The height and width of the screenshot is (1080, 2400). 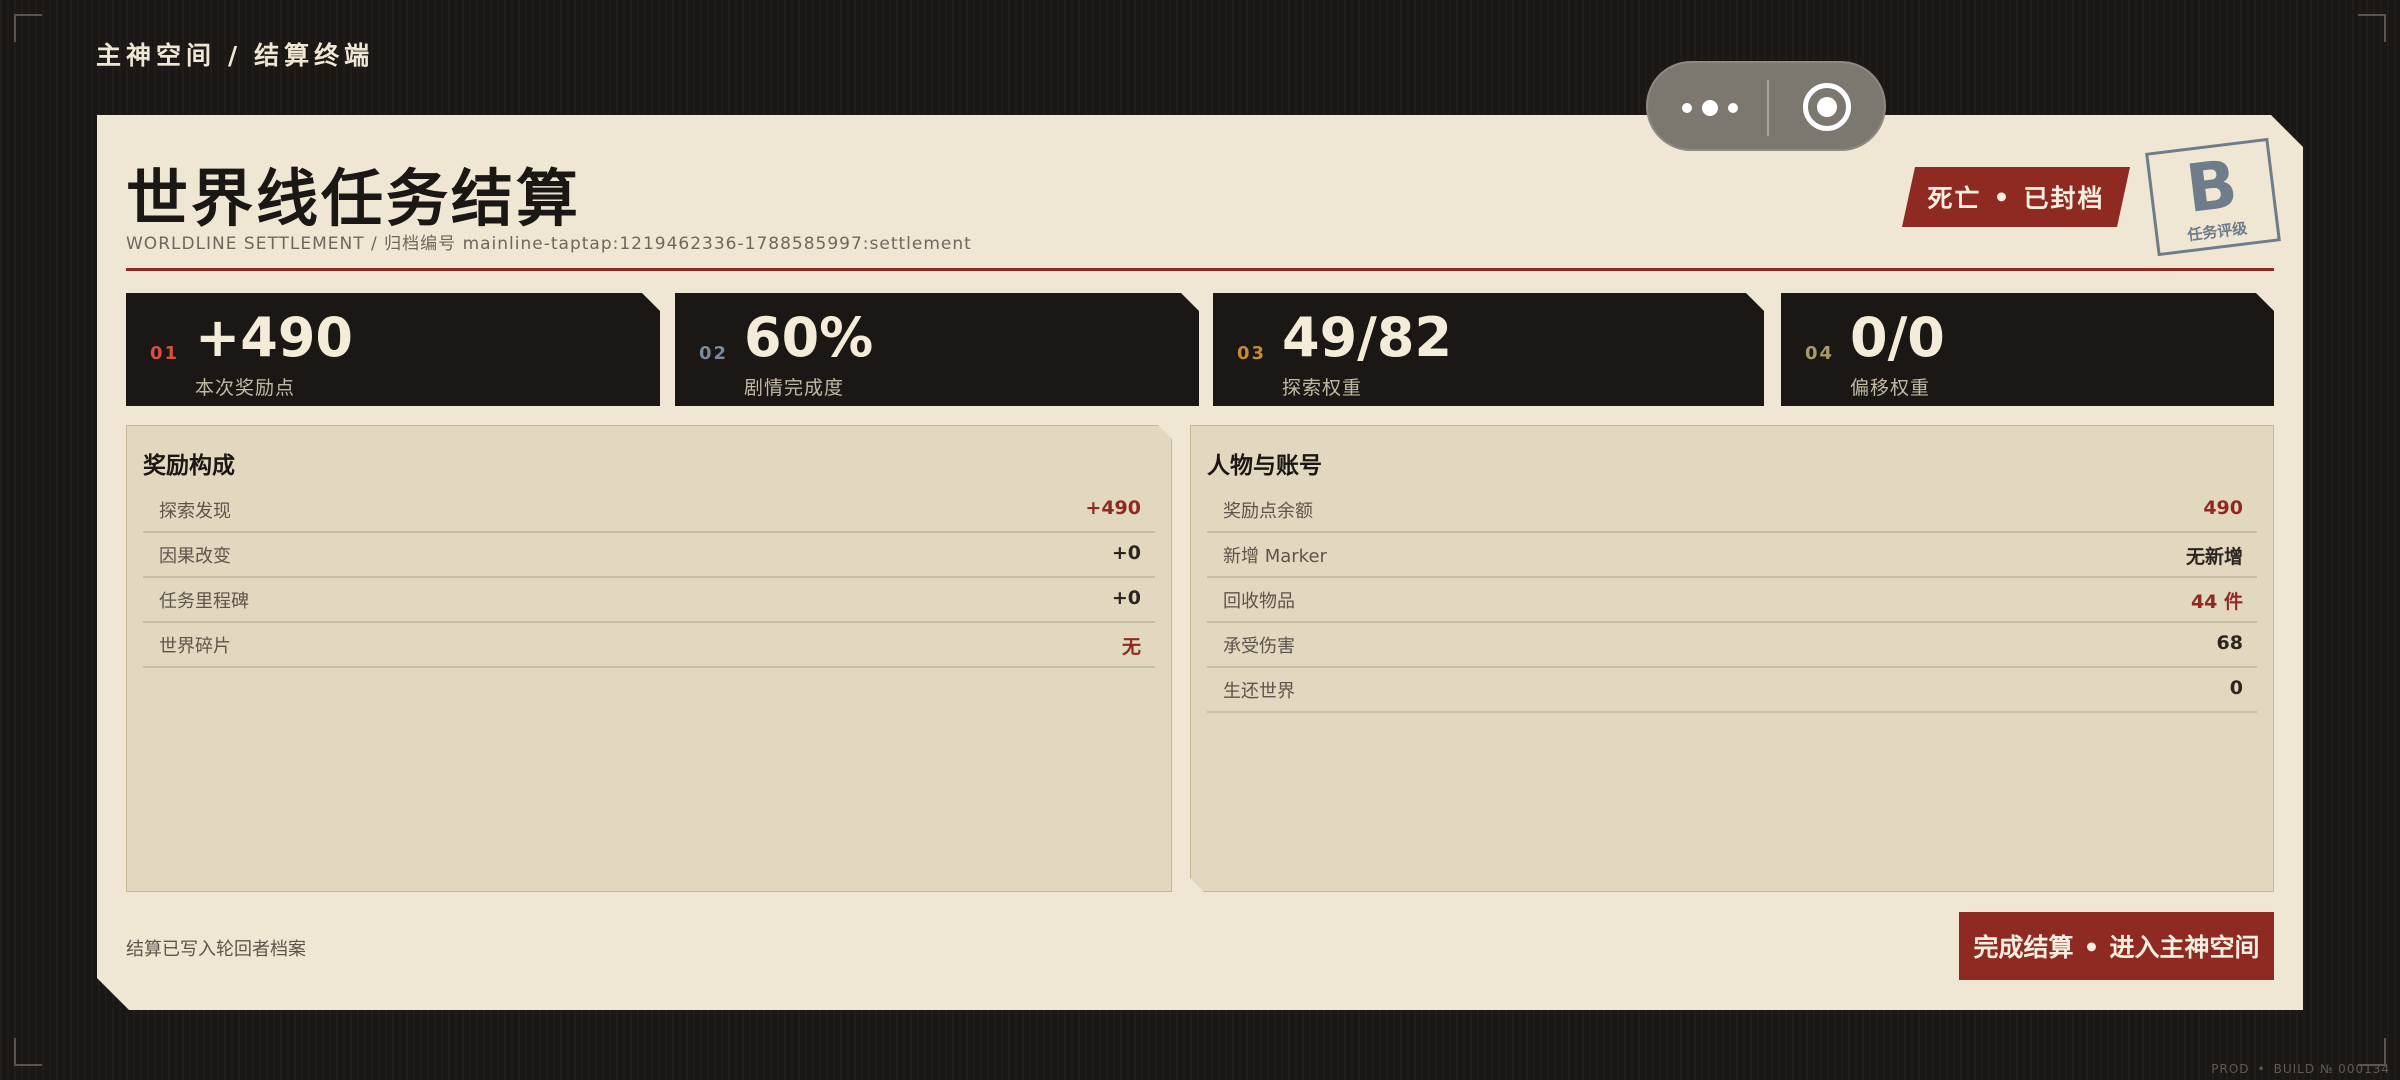 I want to click on reward-rows: 探索发现 +490 因果改变 +0 任务里程碑 +0 世界碎片 无, so click(x=649, y=578).